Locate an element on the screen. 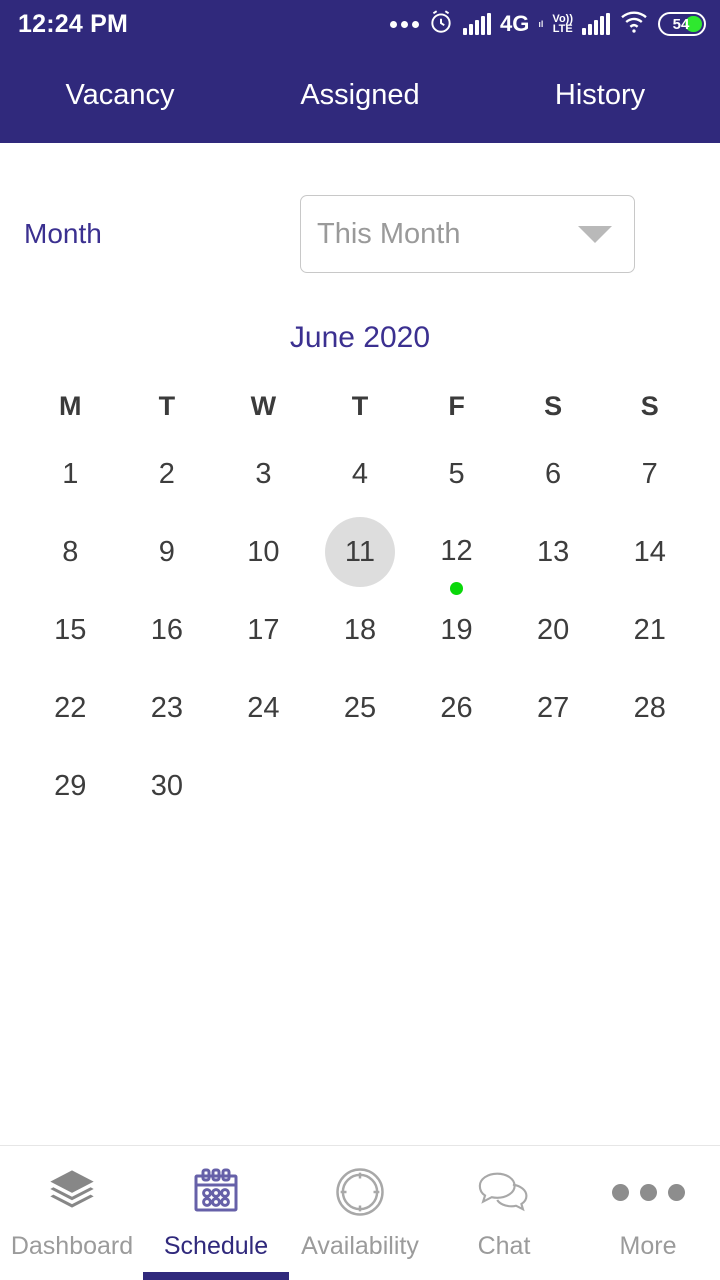  month-filter-row: Month This Month is located at coordinates (360, 208).